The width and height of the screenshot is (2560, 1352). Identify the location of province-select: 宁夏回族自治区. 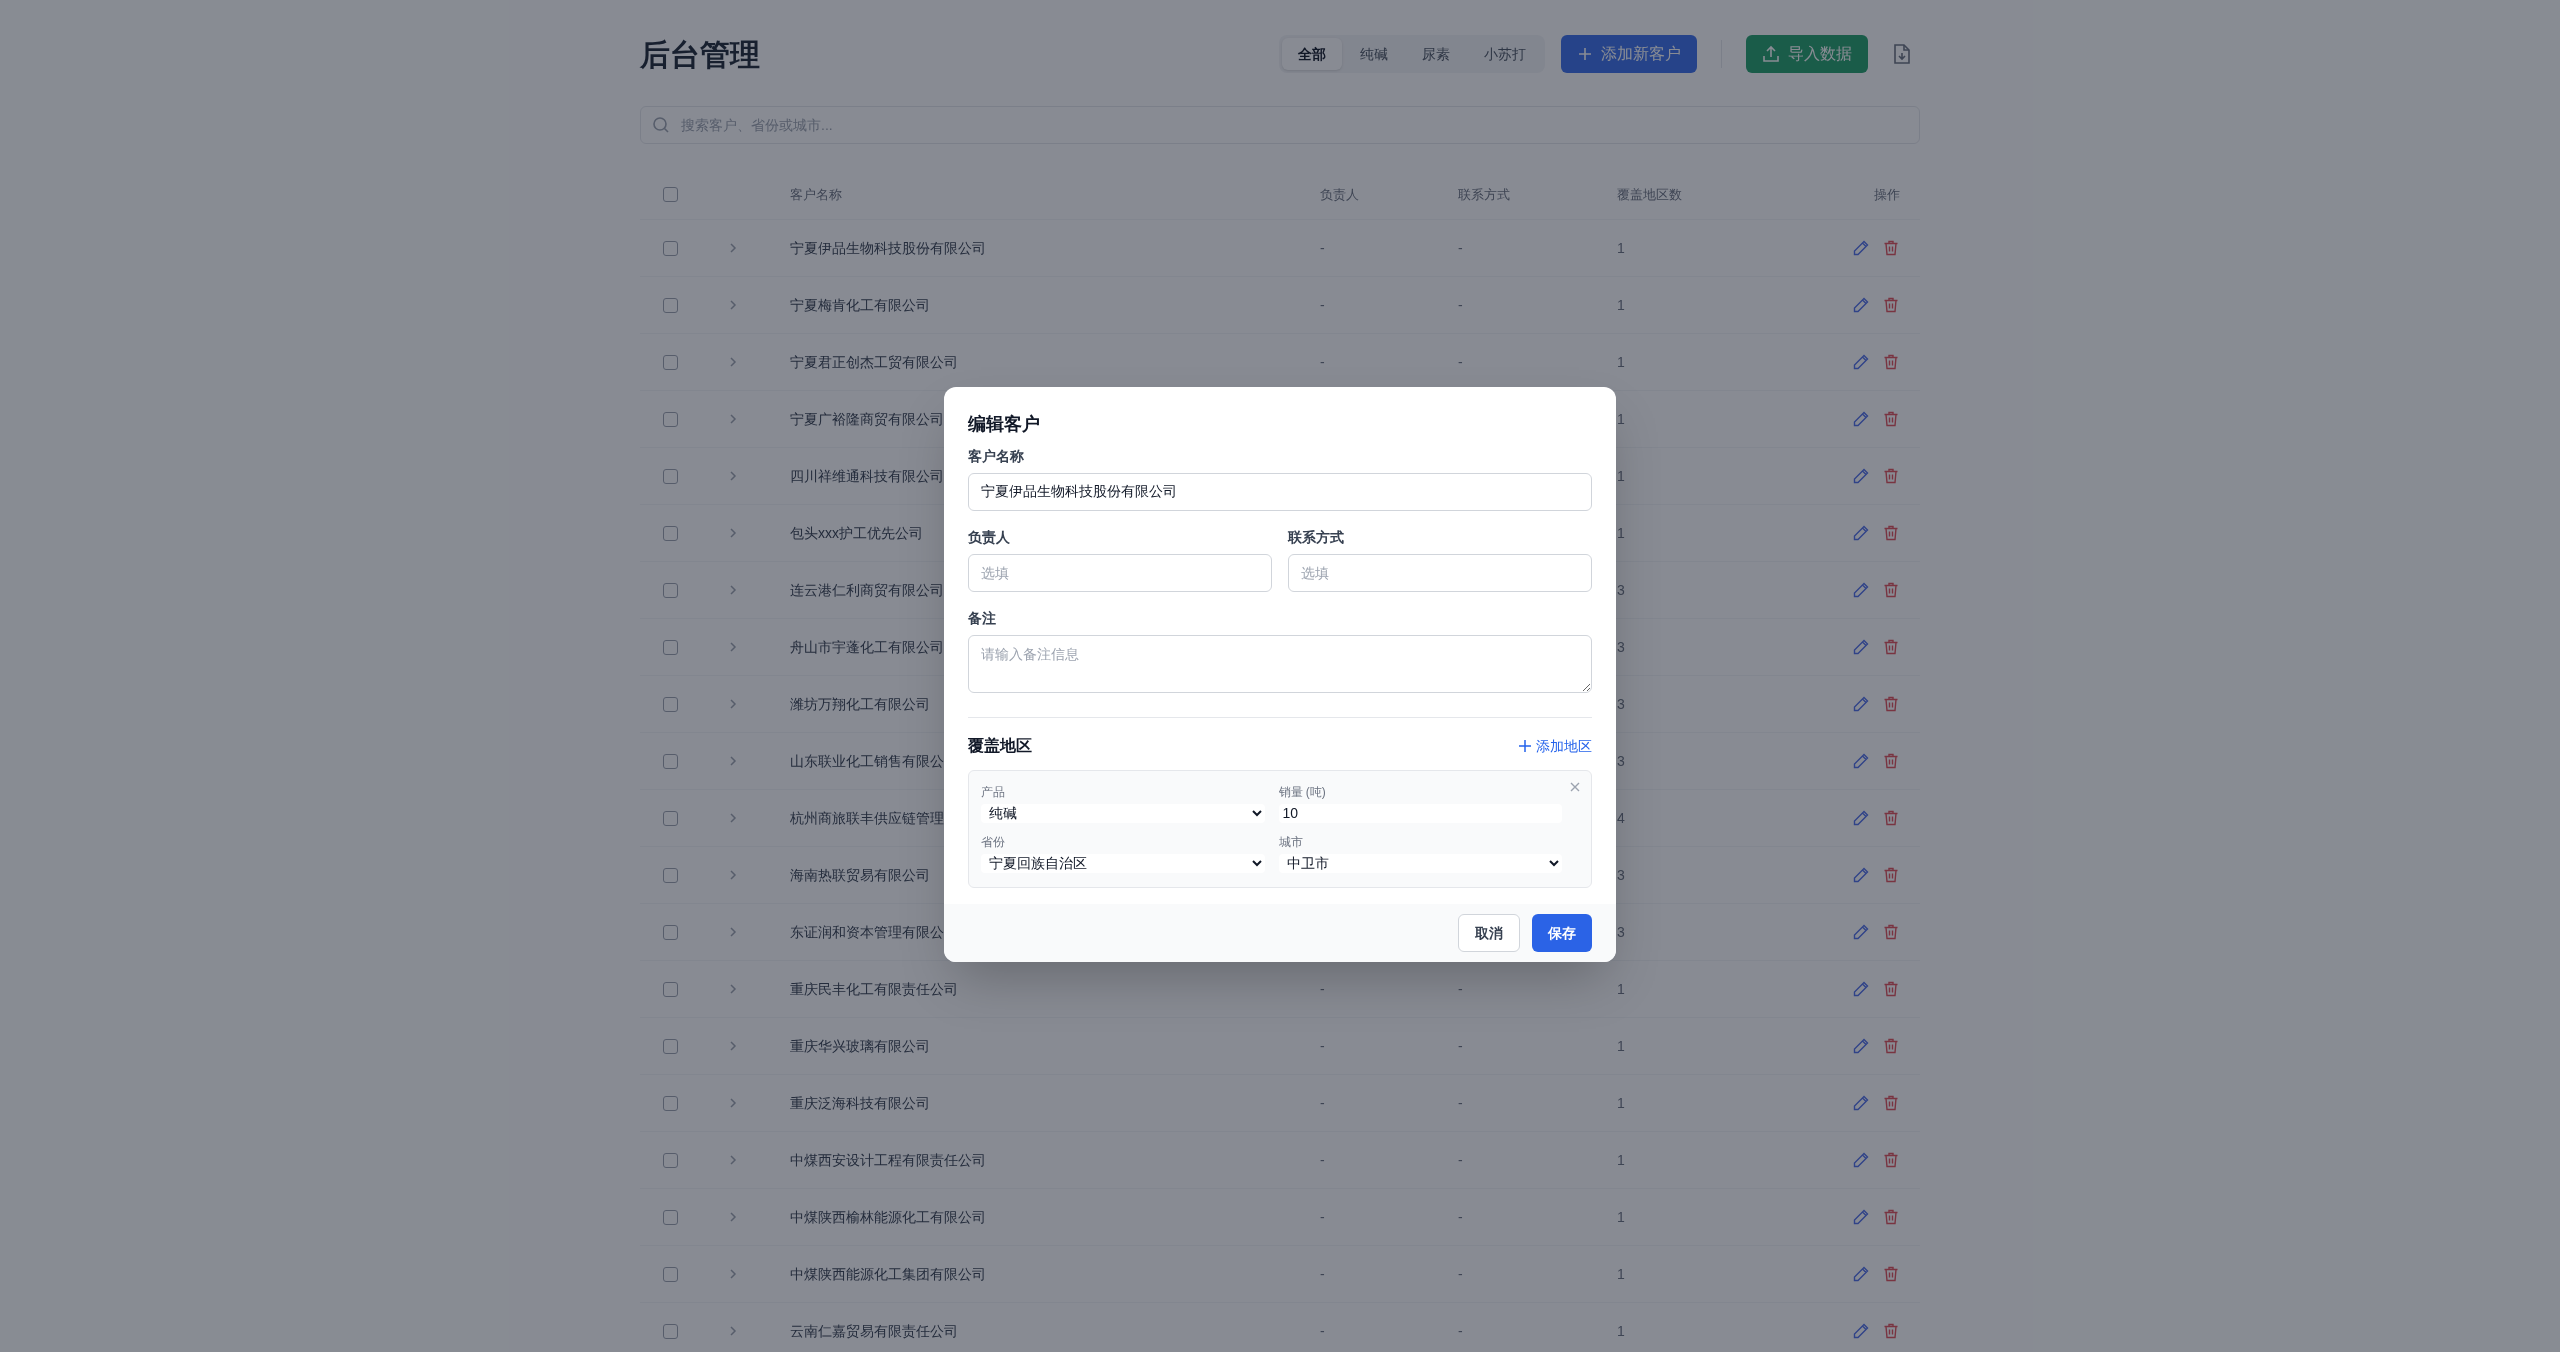
(1123, 863).